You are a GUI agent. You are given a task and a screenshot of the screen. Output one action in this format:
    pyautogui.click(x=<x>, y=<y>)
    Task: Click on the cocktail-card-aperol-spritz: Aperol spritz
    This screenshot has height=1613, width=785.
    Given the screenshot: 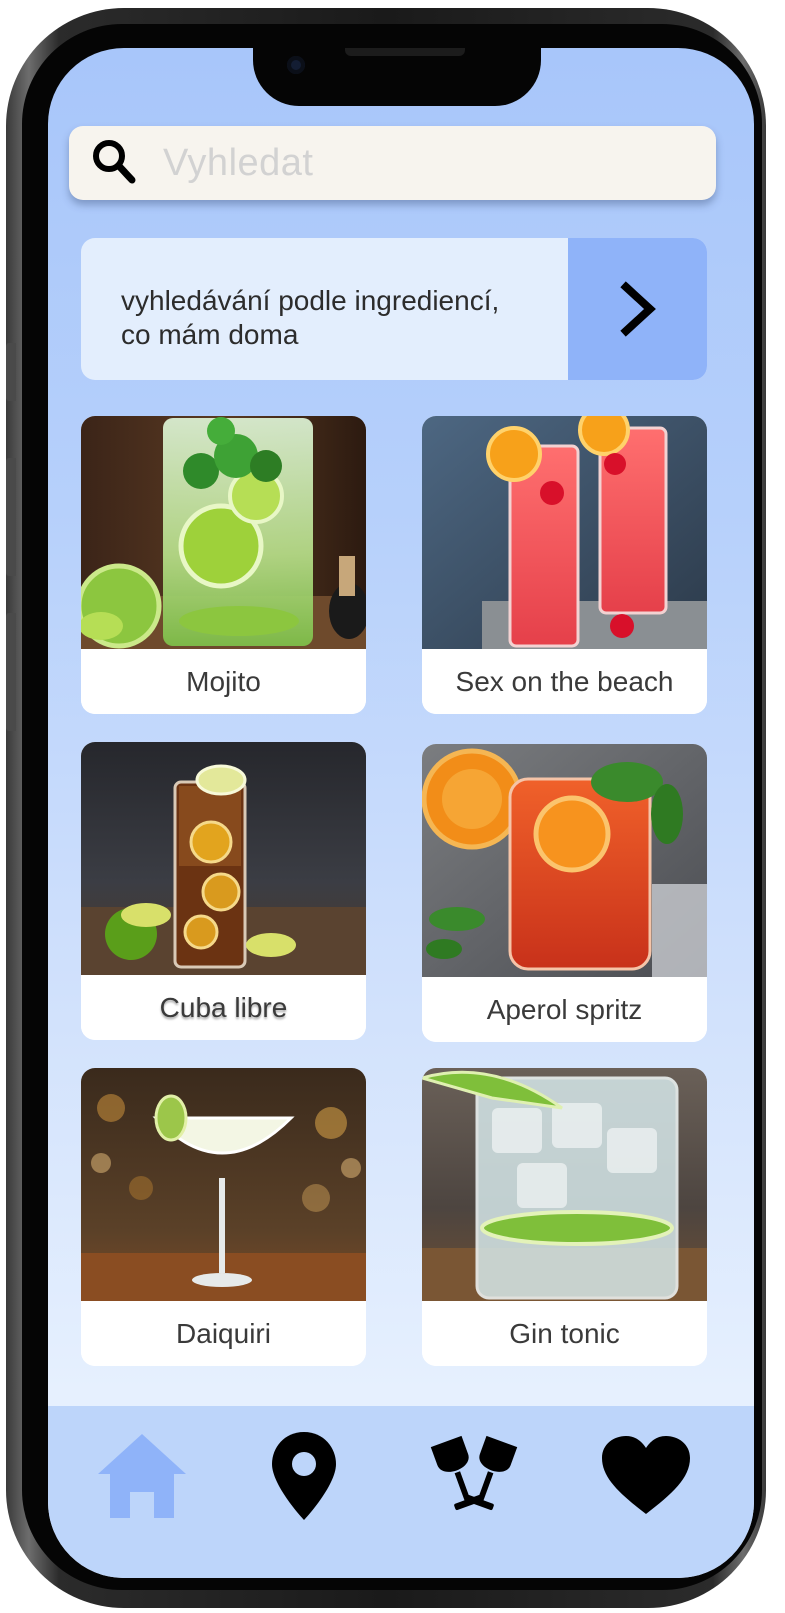 What is the action you would take?
    pyautogui.click(x=564, y=893)
    